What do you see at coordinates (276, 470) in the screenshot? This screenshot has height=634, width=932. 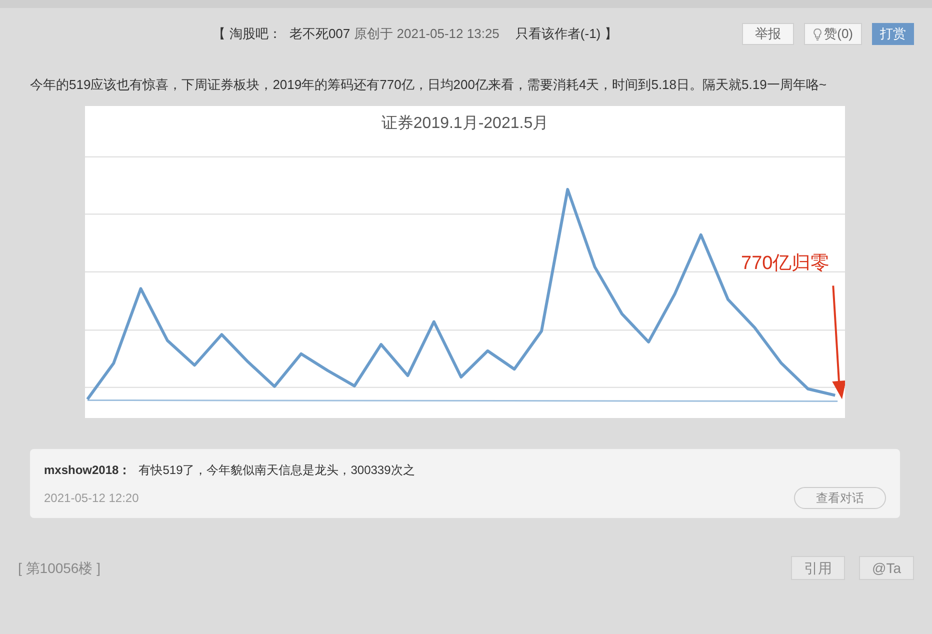 I see `reply-text: 有快519了，今年貌似南天信息是龙头，300339次之` at bounding box center [276, 470].